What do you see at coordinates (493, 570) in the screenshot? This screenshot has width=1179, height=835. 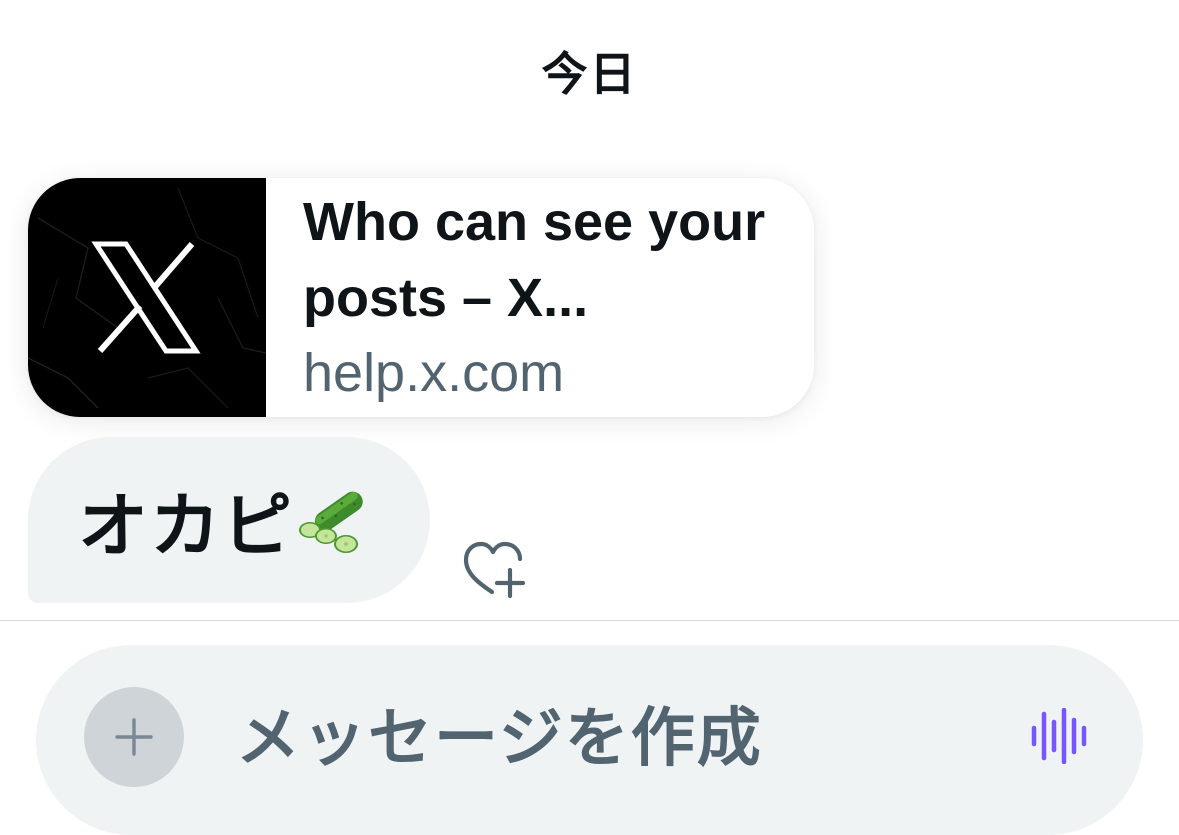 I see `heart-plus-icon` at bounding box center [493, 570].